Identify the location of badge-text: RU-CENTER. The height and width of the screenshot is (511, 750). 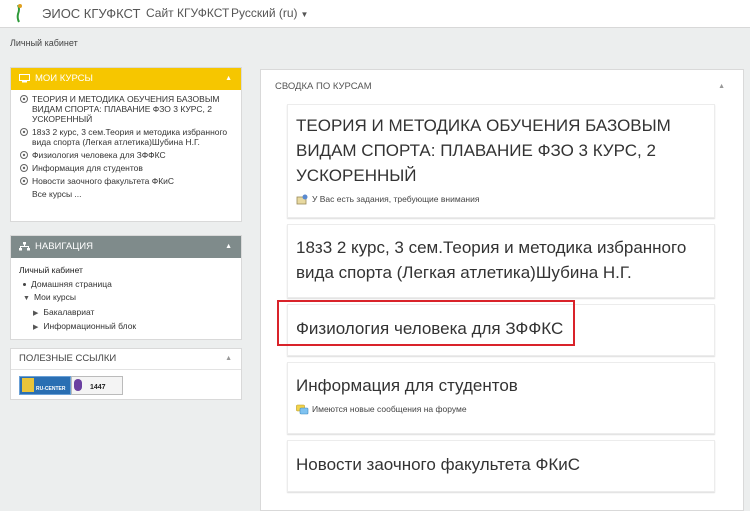
(51, 389).